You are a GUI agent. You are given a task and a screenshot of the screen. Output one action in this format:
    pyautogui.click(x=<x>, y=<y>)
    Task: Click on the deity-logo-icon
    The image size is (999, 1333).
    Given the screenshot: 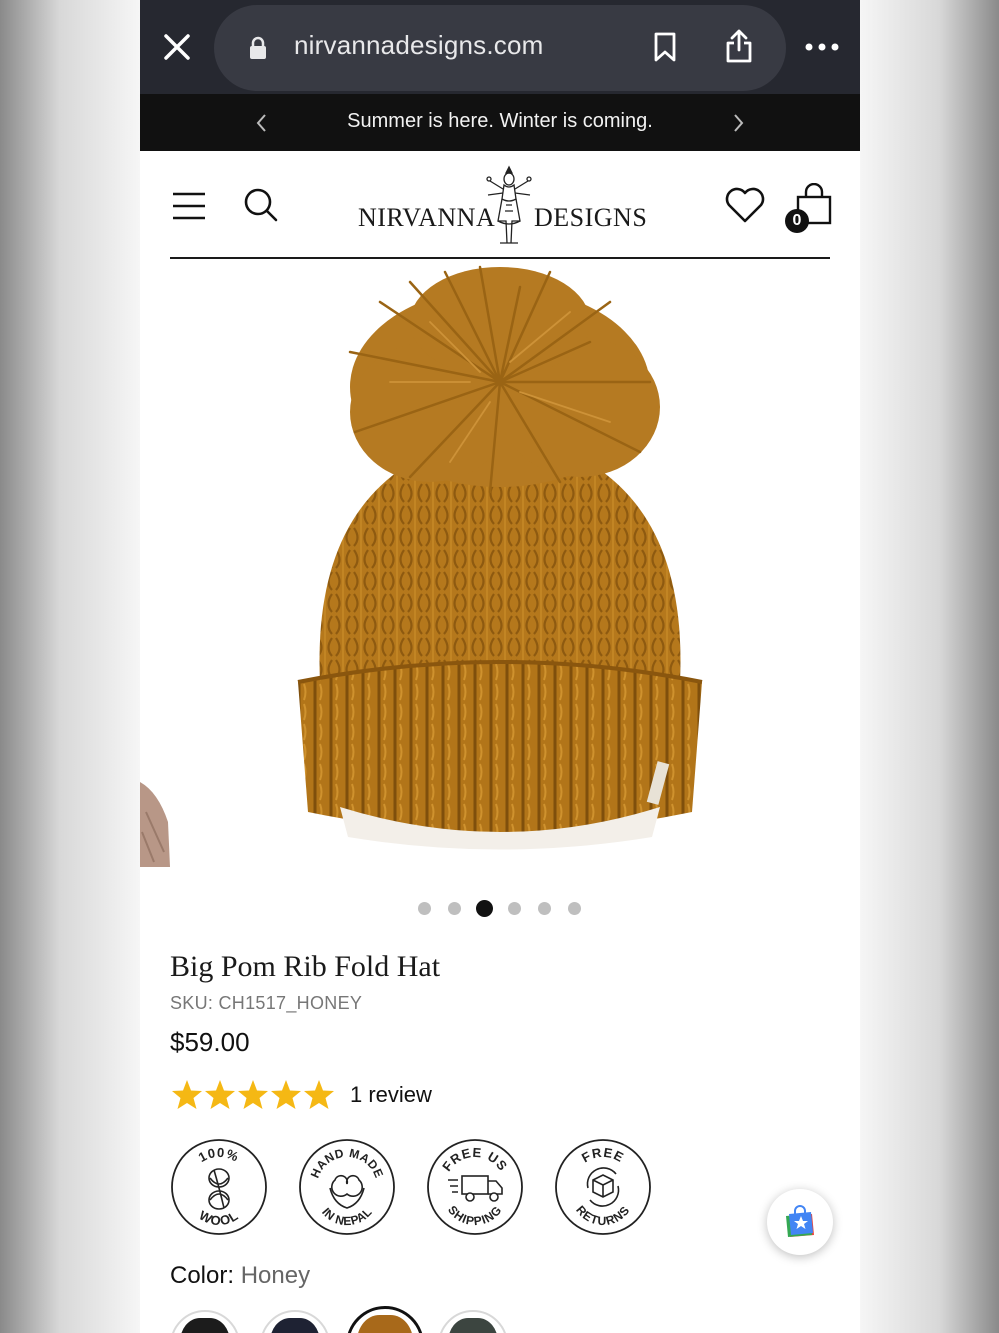 What is the action you would take?
    pyautogui.click(x=509, y=204)
    